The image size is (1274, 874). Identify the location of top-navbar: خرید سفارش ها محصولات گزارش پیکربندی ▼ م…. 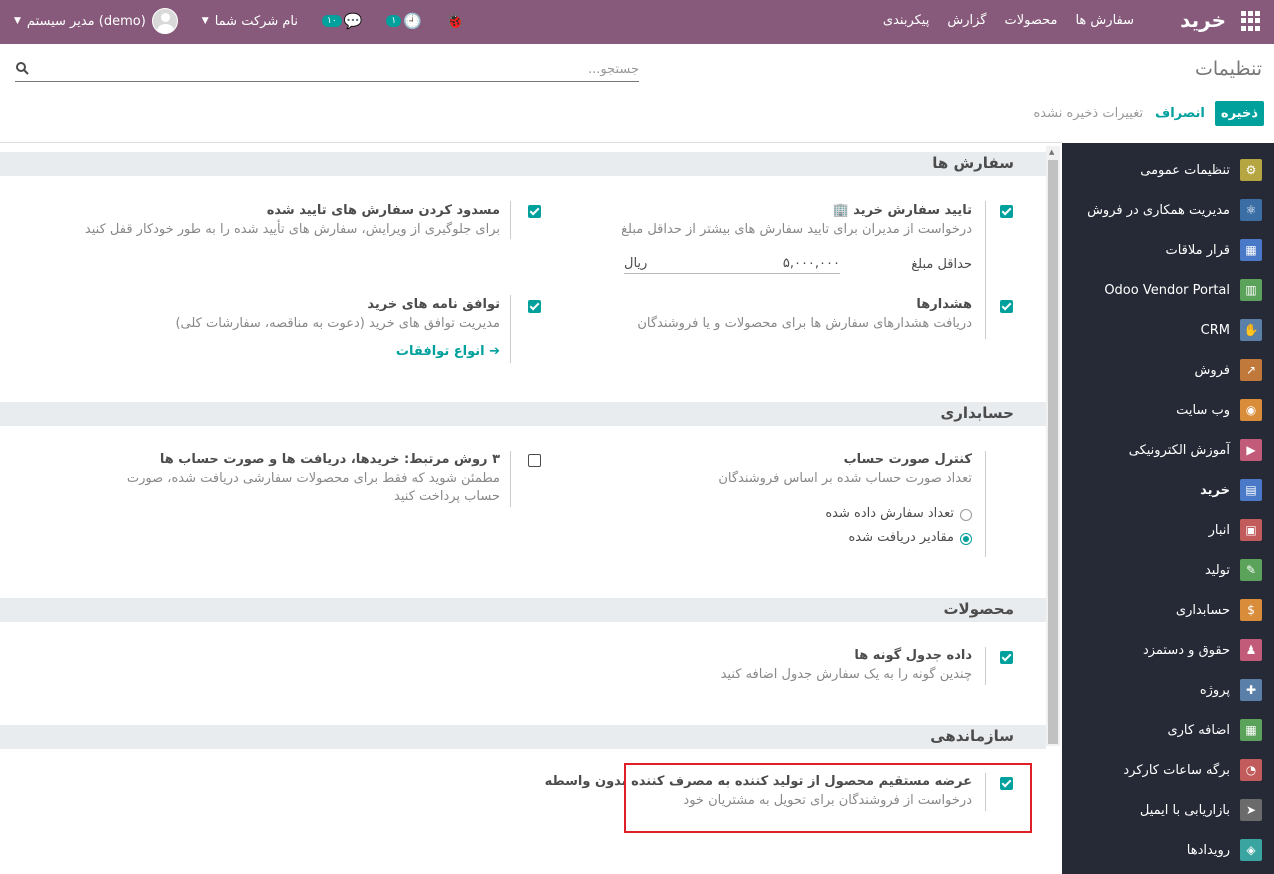
(637, 22).